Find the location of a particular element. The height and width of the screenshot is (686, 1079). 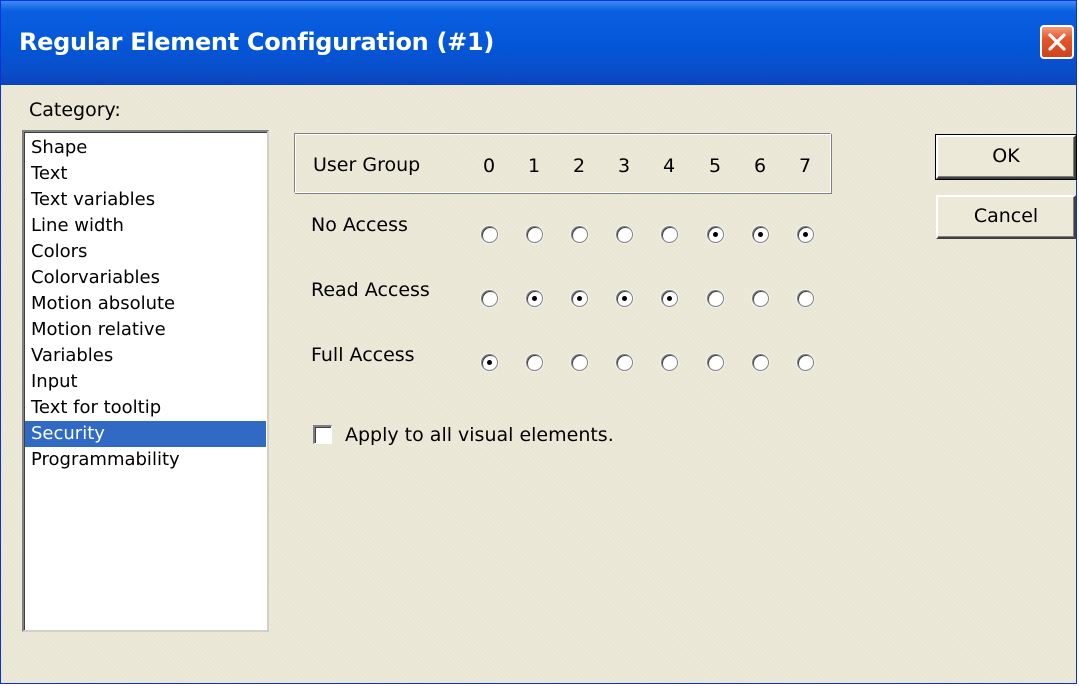

ok-button: OK is located at coordinates (1006, 157).